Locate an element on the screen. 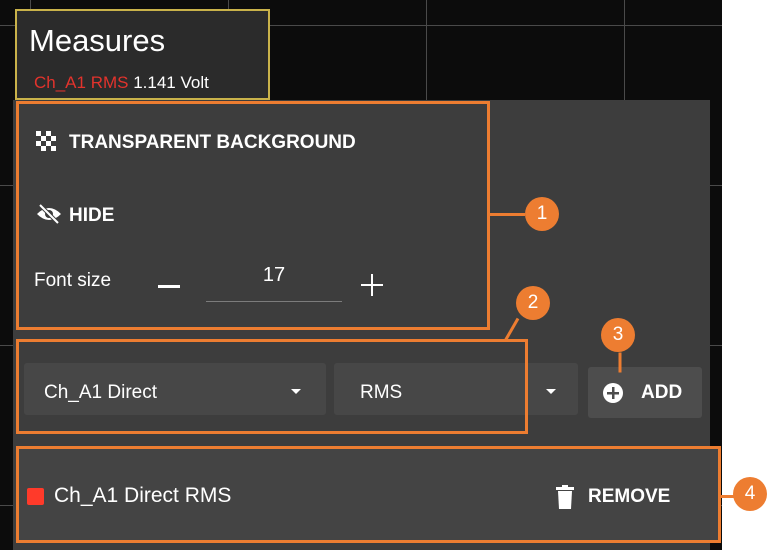 The width and height of the screenshot is (769, 550). add-measure-button: ADD is located at coordinates (645, 392).